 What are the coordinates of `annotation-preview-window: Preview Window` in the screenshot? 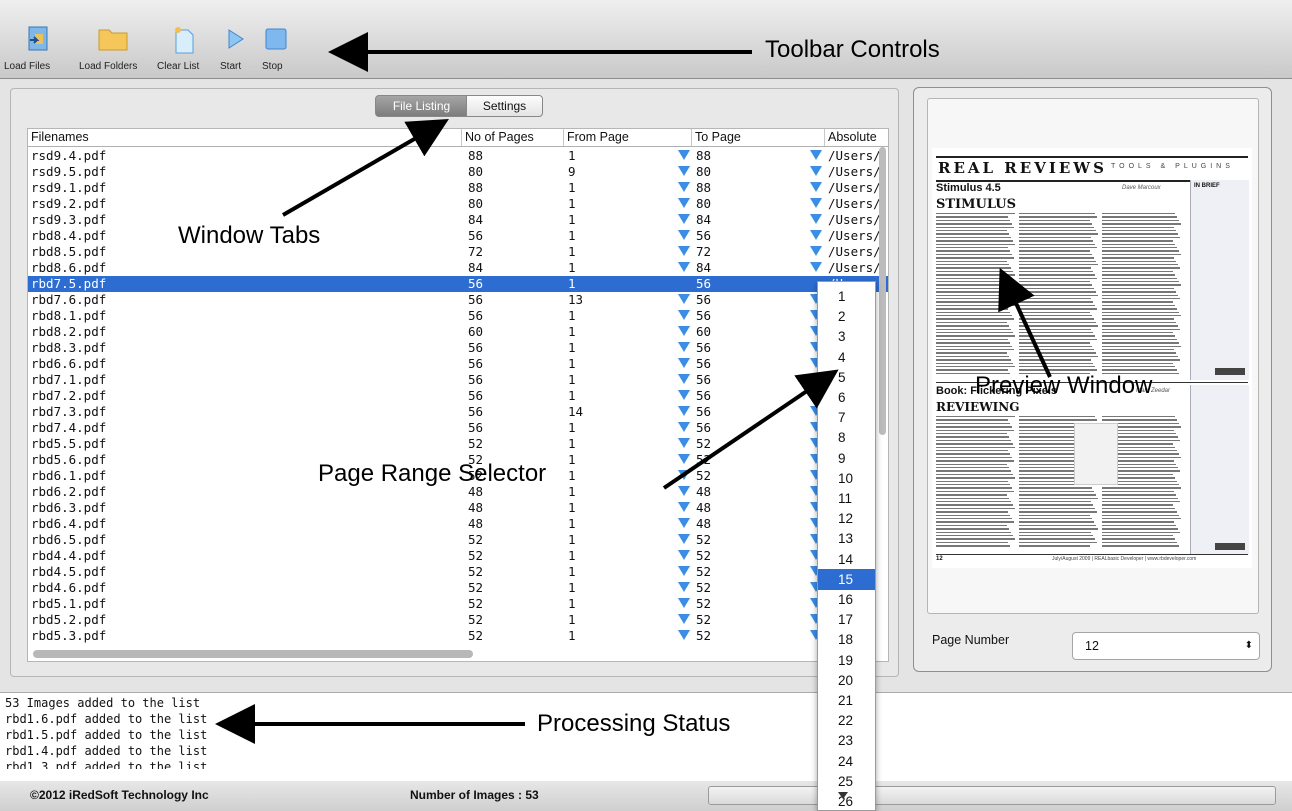 It's located at (1064, 385).